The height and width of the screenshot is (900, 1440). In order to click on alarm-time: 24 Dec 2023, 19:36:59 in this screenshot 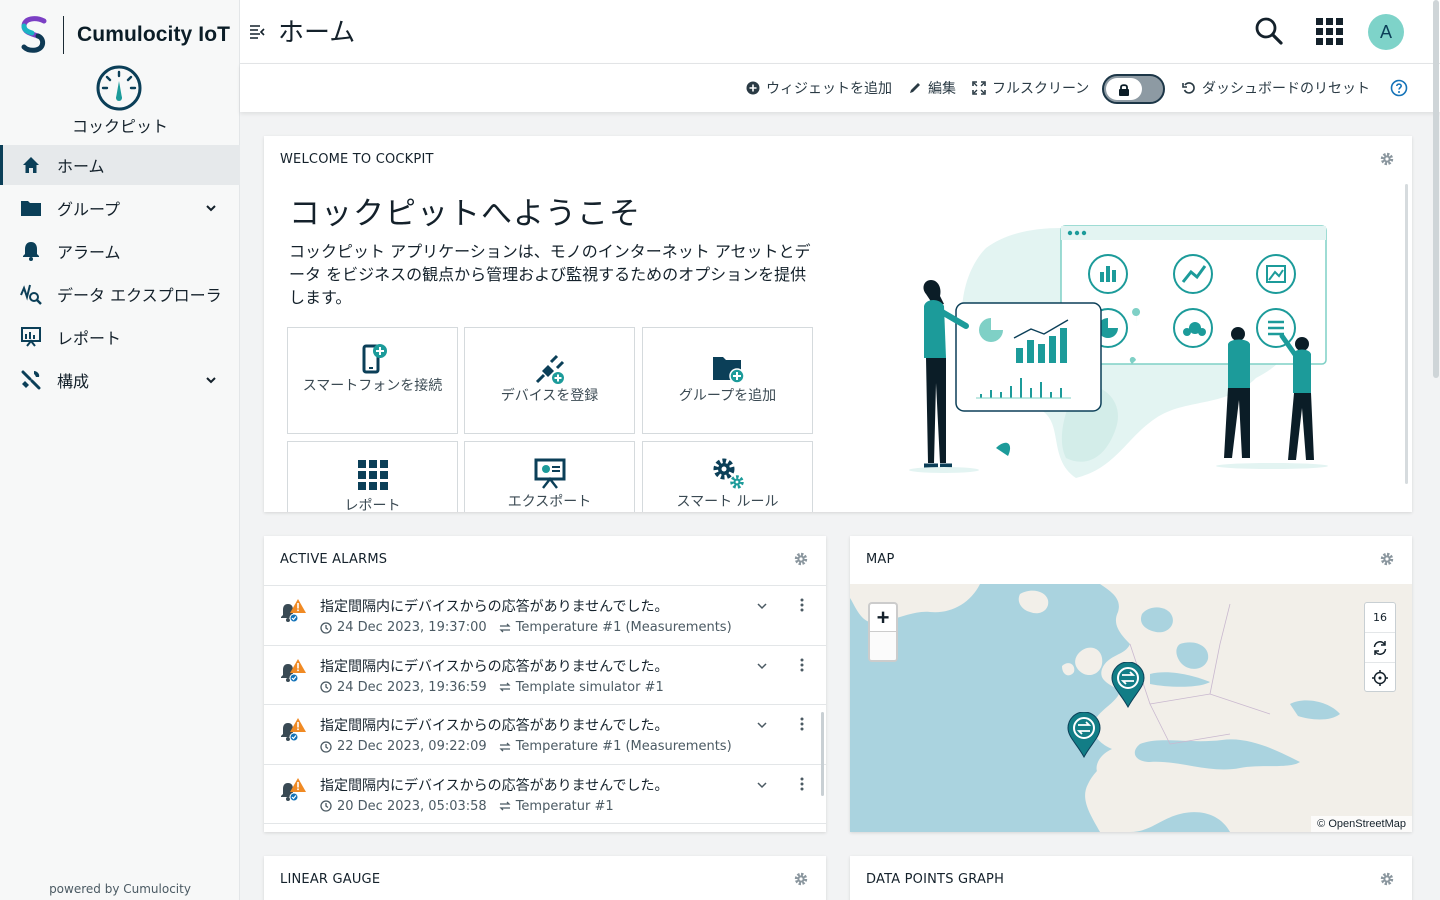, I will do `click(412, 687)`.